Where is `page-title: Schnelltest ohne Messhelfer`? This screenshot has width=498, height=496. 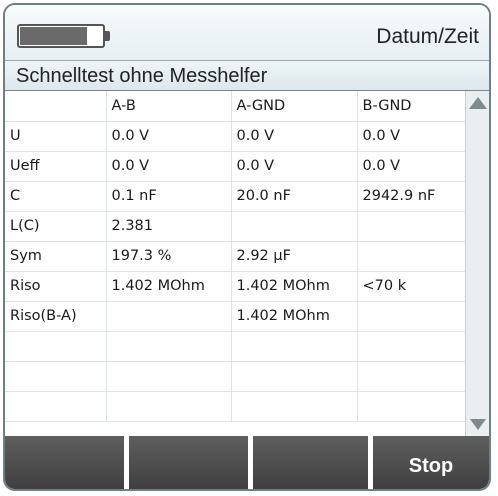 page-title: Schnelltest ohne Messhelfer is located at coordinates (142, 76).